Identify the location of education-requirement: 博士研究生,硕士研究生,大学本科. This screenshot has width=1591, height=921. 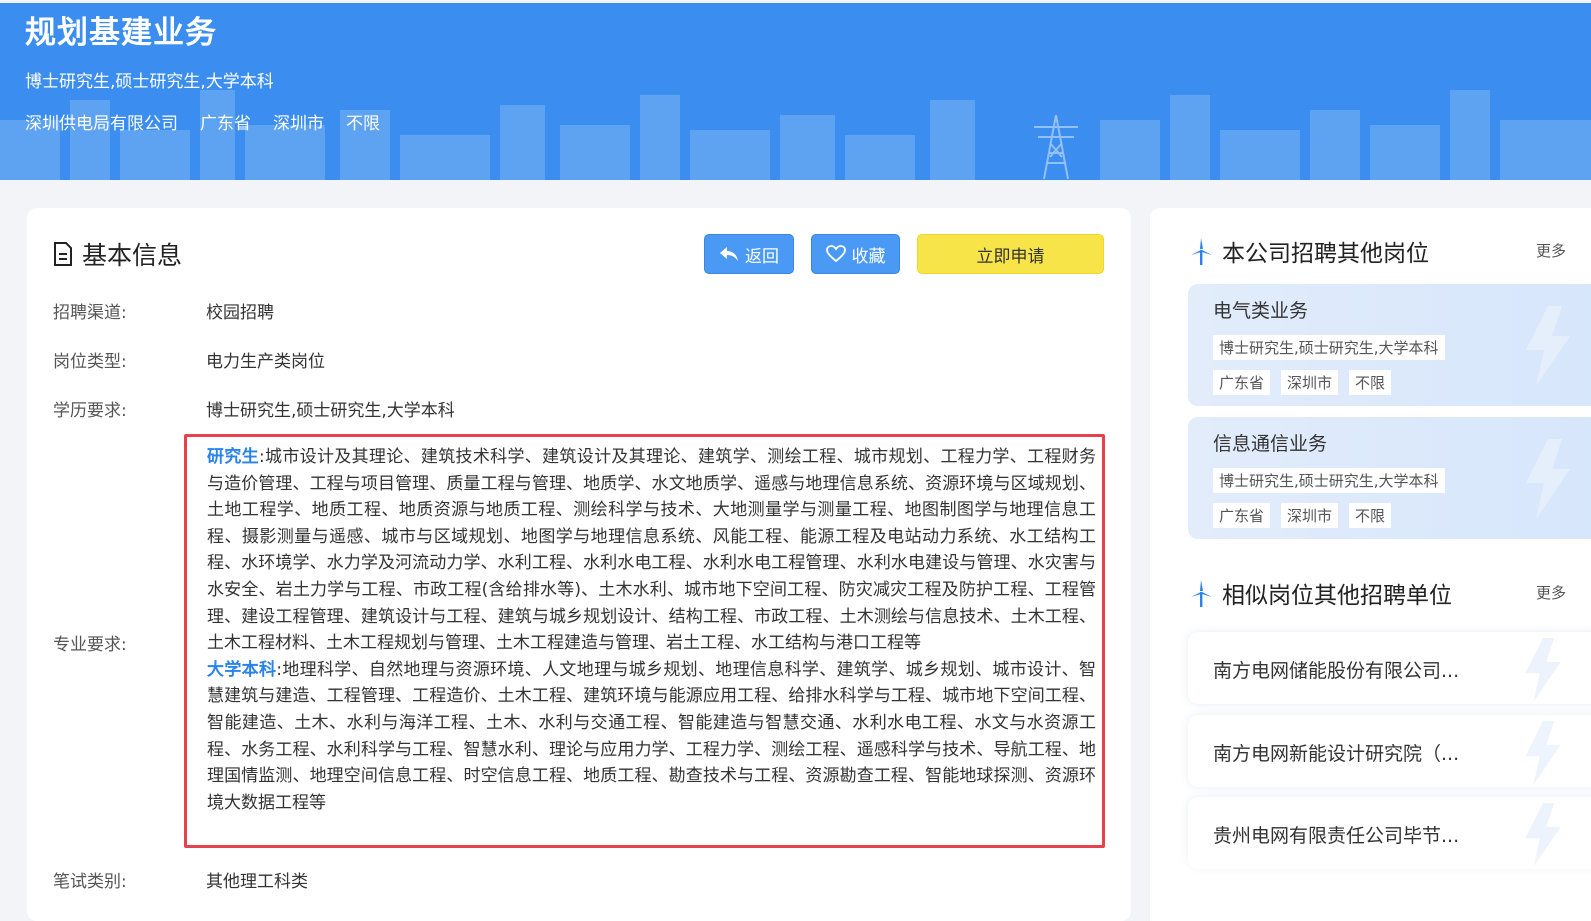
(149, 82).